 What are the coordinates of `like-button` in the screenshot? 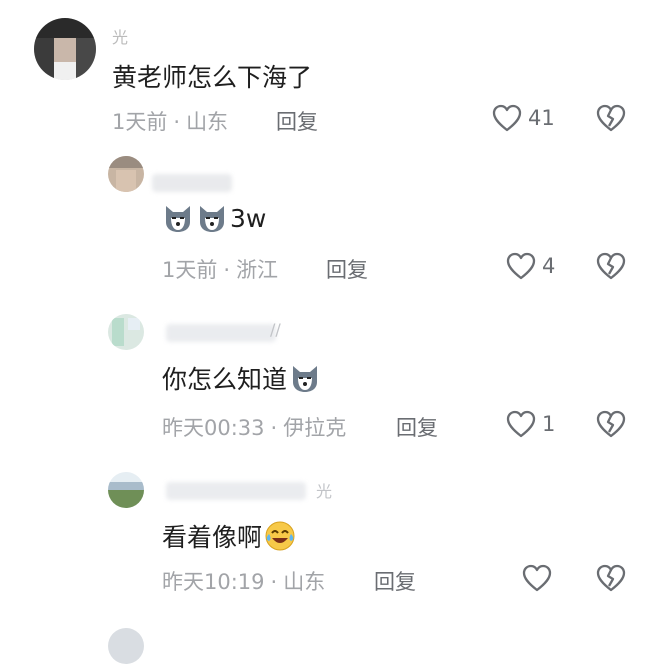 It's located at (540, 578).